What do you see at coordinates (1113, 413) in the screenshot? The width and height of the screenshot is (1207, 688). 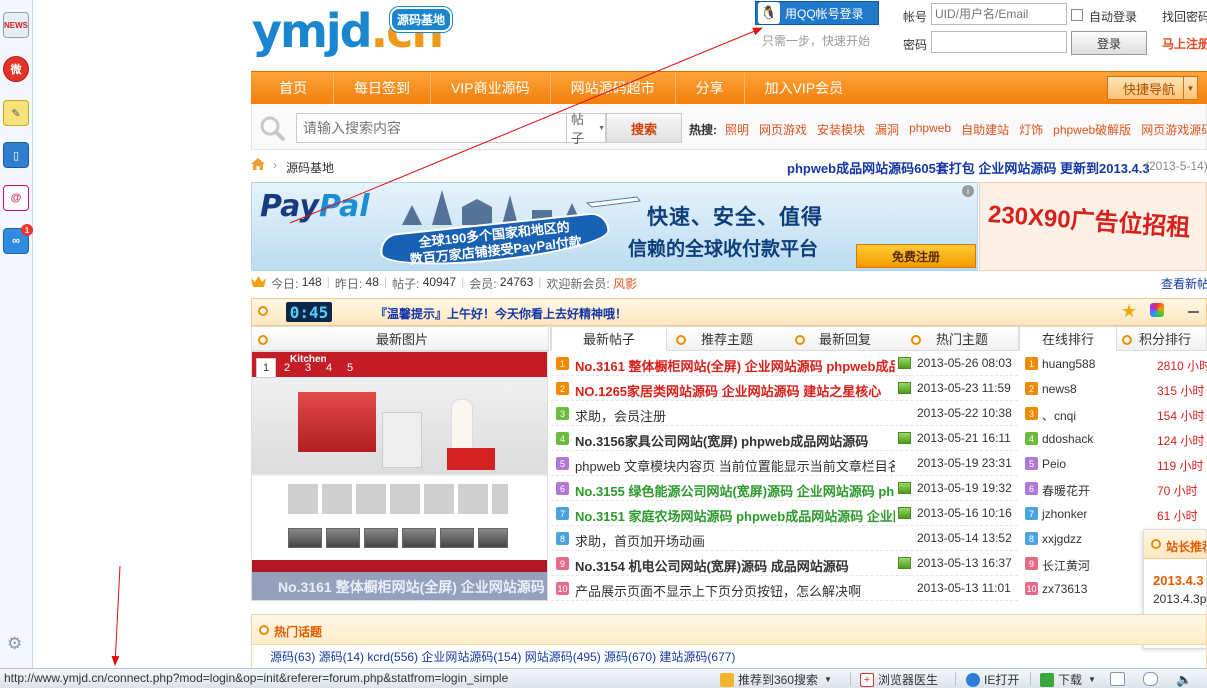 I see `rank-row: 3 、cnqi 154 小时` at bounding box center [1113, 413].